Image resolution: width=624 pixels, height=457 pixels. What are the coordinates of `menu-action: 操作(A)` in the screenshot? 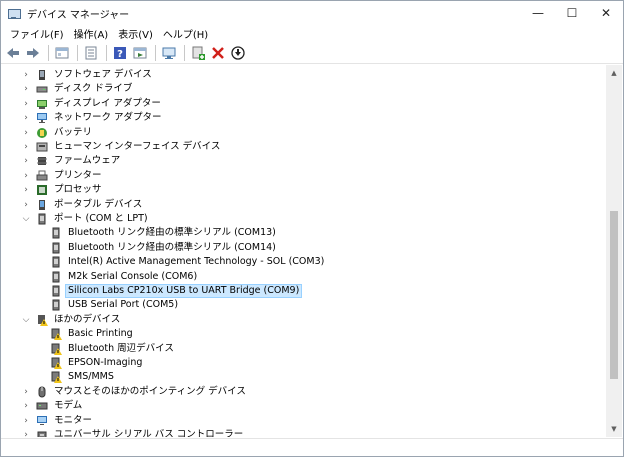 It's located at (91, 33).